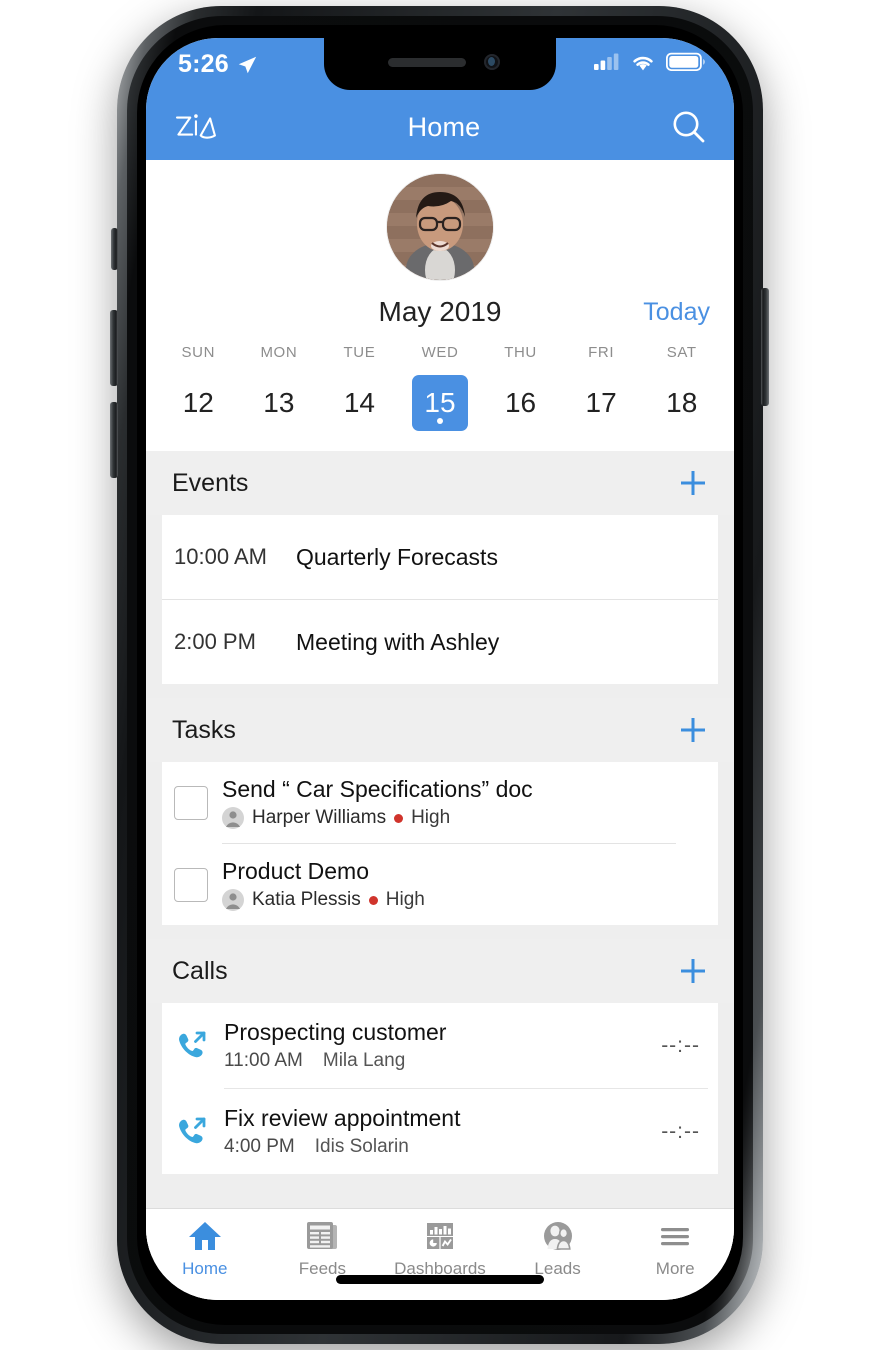  I want to click on add-task-plus-icon, so click(693, 730).